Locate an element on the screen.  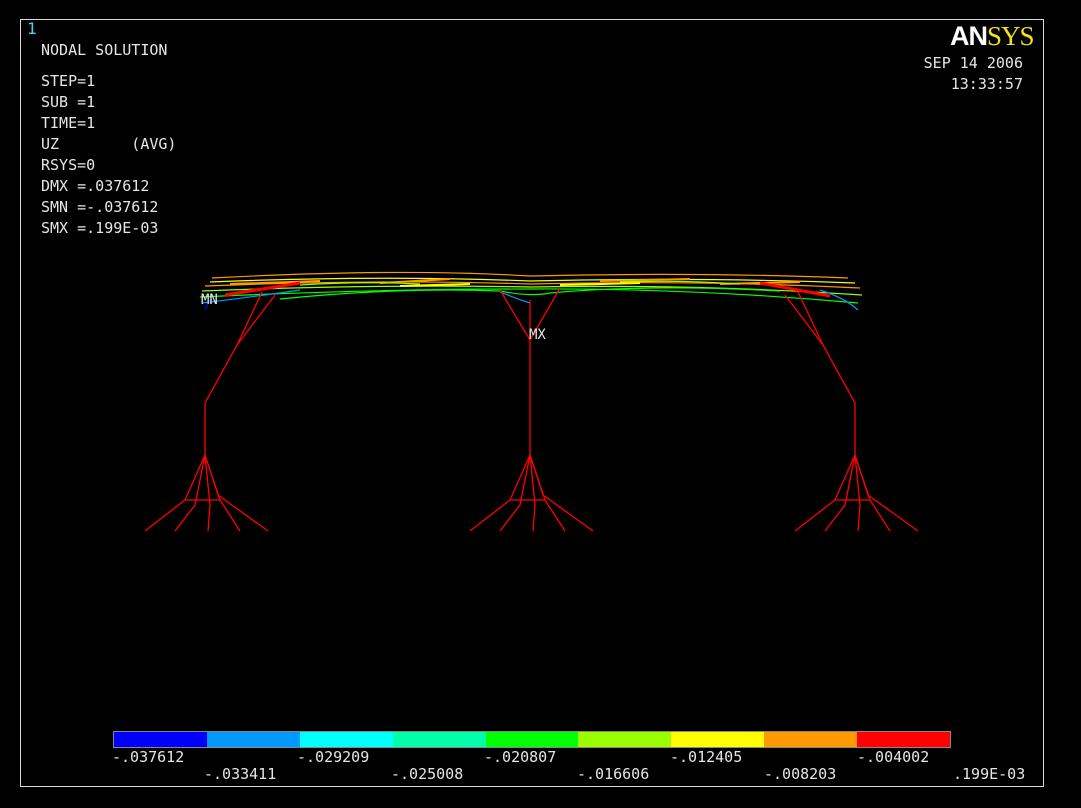
legend-label-top-4: -.012405 is located at coordinates (706, 757).